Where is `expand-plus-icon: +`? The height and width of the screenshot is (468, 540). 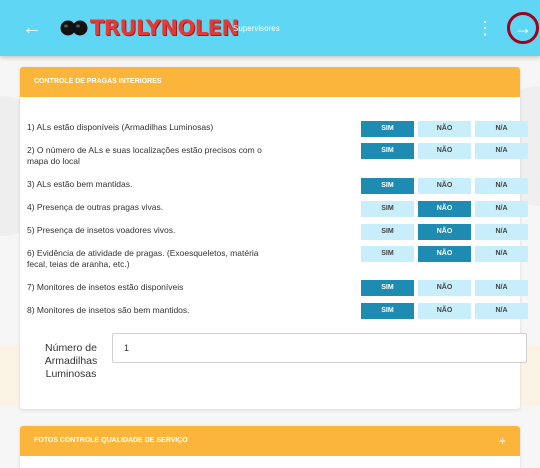 expand-plus-icon: + is located at coordinates (502, 441).